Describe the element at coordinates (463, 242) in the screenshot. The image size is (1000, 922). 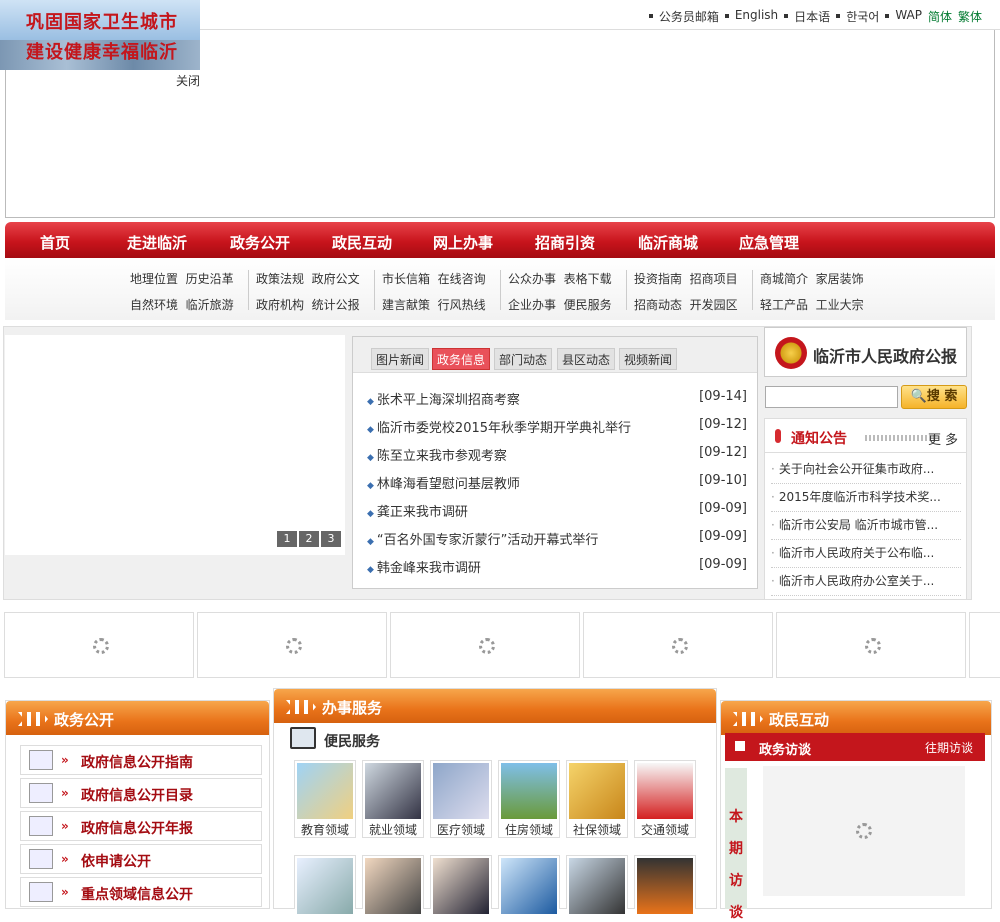
I see `nav-online-service: 网上办事` at that location.